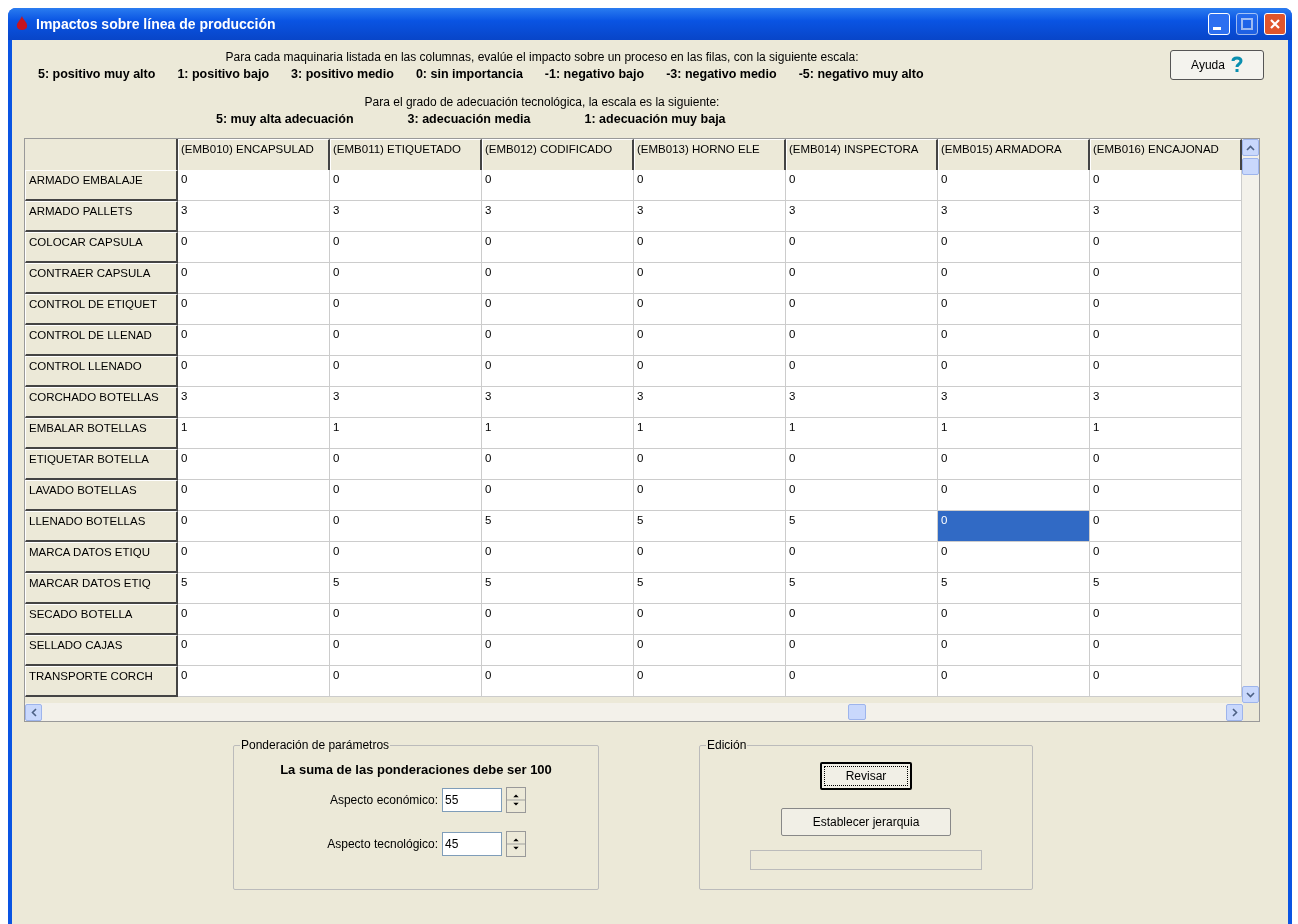 This screenshot has width=1298, height=924. Describe the element at coordinates (1275, 24) in the screenshot. I see `close-button` at that location.